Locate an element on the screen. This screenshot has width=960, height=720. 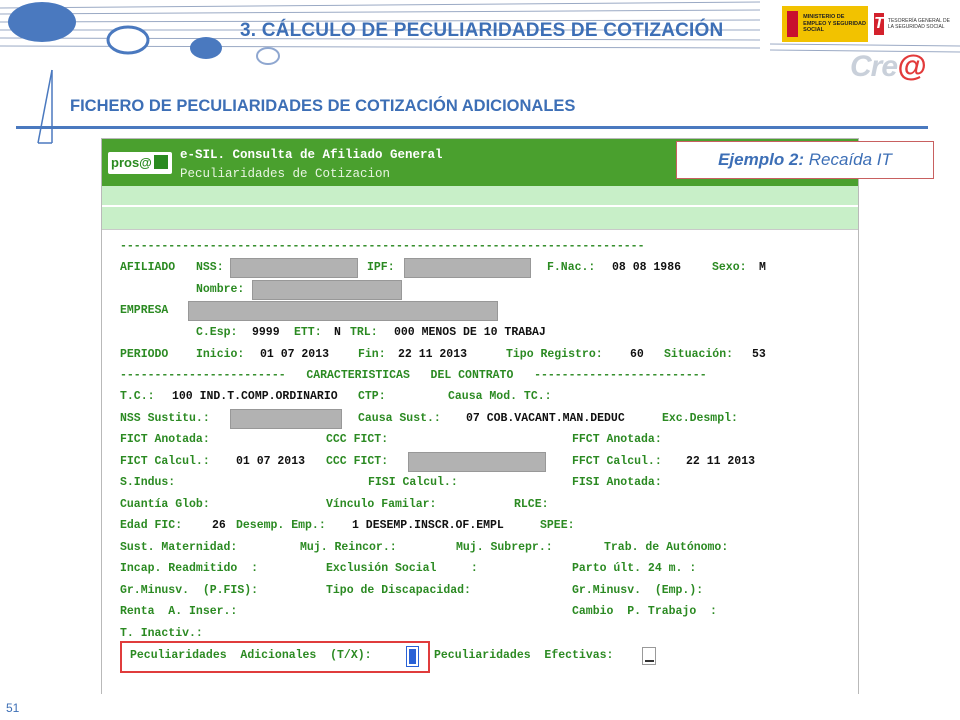
ccc-fict-label-2: CCC FICT: is located at coordinates (357, 461).